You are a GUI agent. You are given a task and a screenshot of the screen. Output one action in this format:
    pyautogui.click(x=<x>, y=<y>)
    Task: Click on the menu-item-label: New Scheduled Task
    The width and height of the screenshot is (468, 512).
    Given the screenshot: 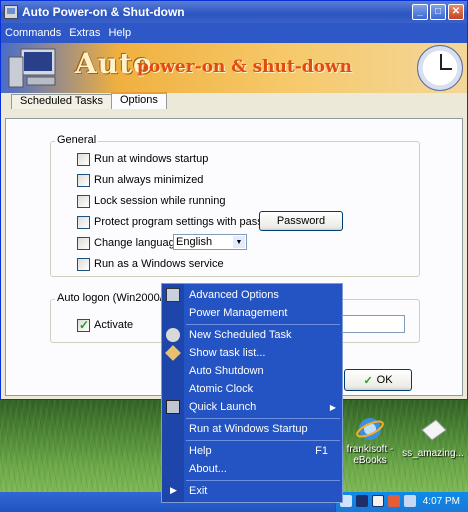 What is the action you would take?
    pyautogui.click(x=240, y=335)
    